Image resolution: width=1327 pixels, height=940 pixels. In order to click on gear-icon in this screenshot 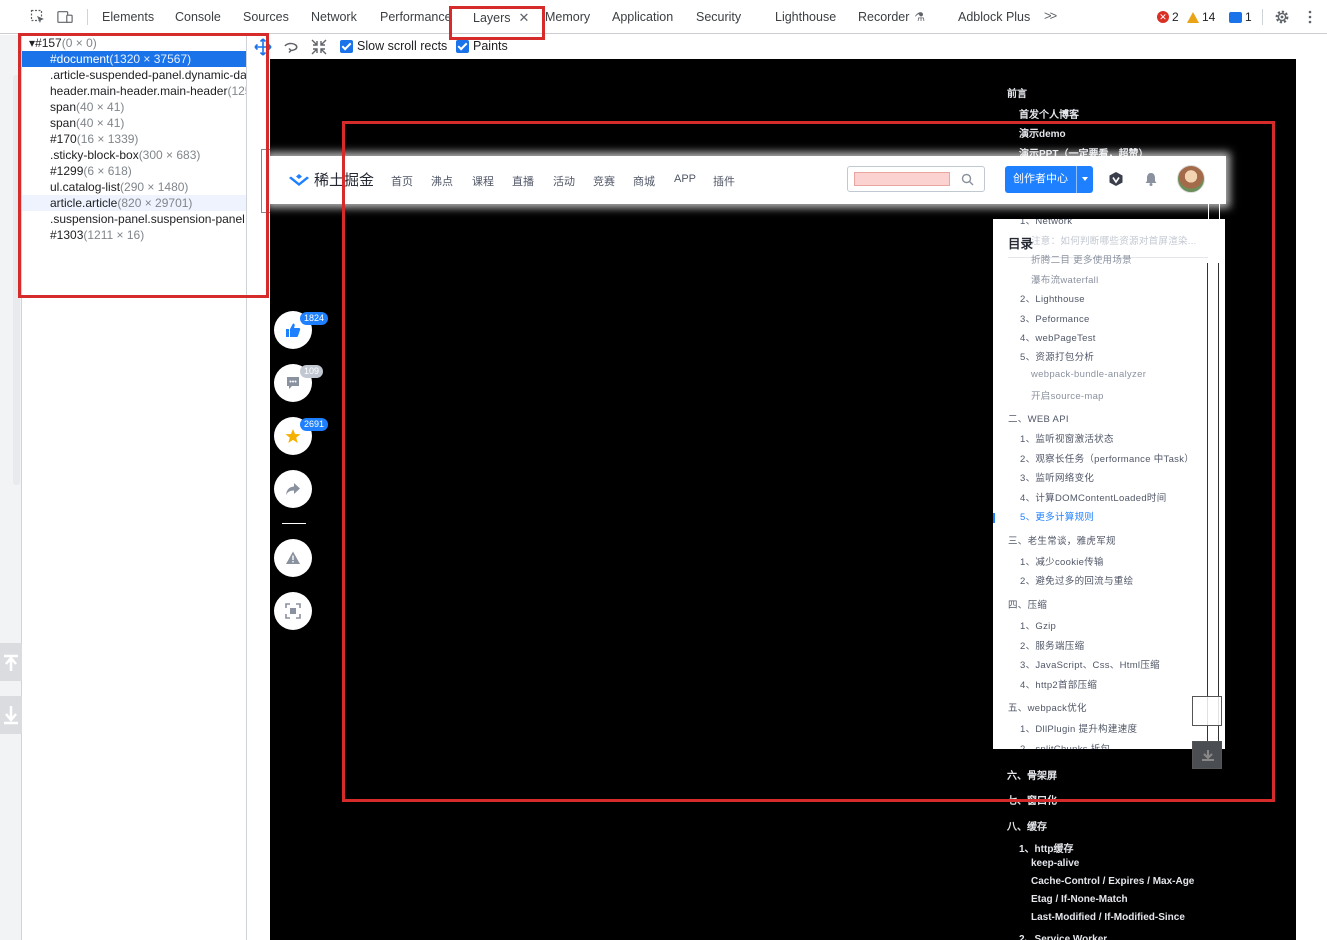, I will do `click(1282, 17)`.